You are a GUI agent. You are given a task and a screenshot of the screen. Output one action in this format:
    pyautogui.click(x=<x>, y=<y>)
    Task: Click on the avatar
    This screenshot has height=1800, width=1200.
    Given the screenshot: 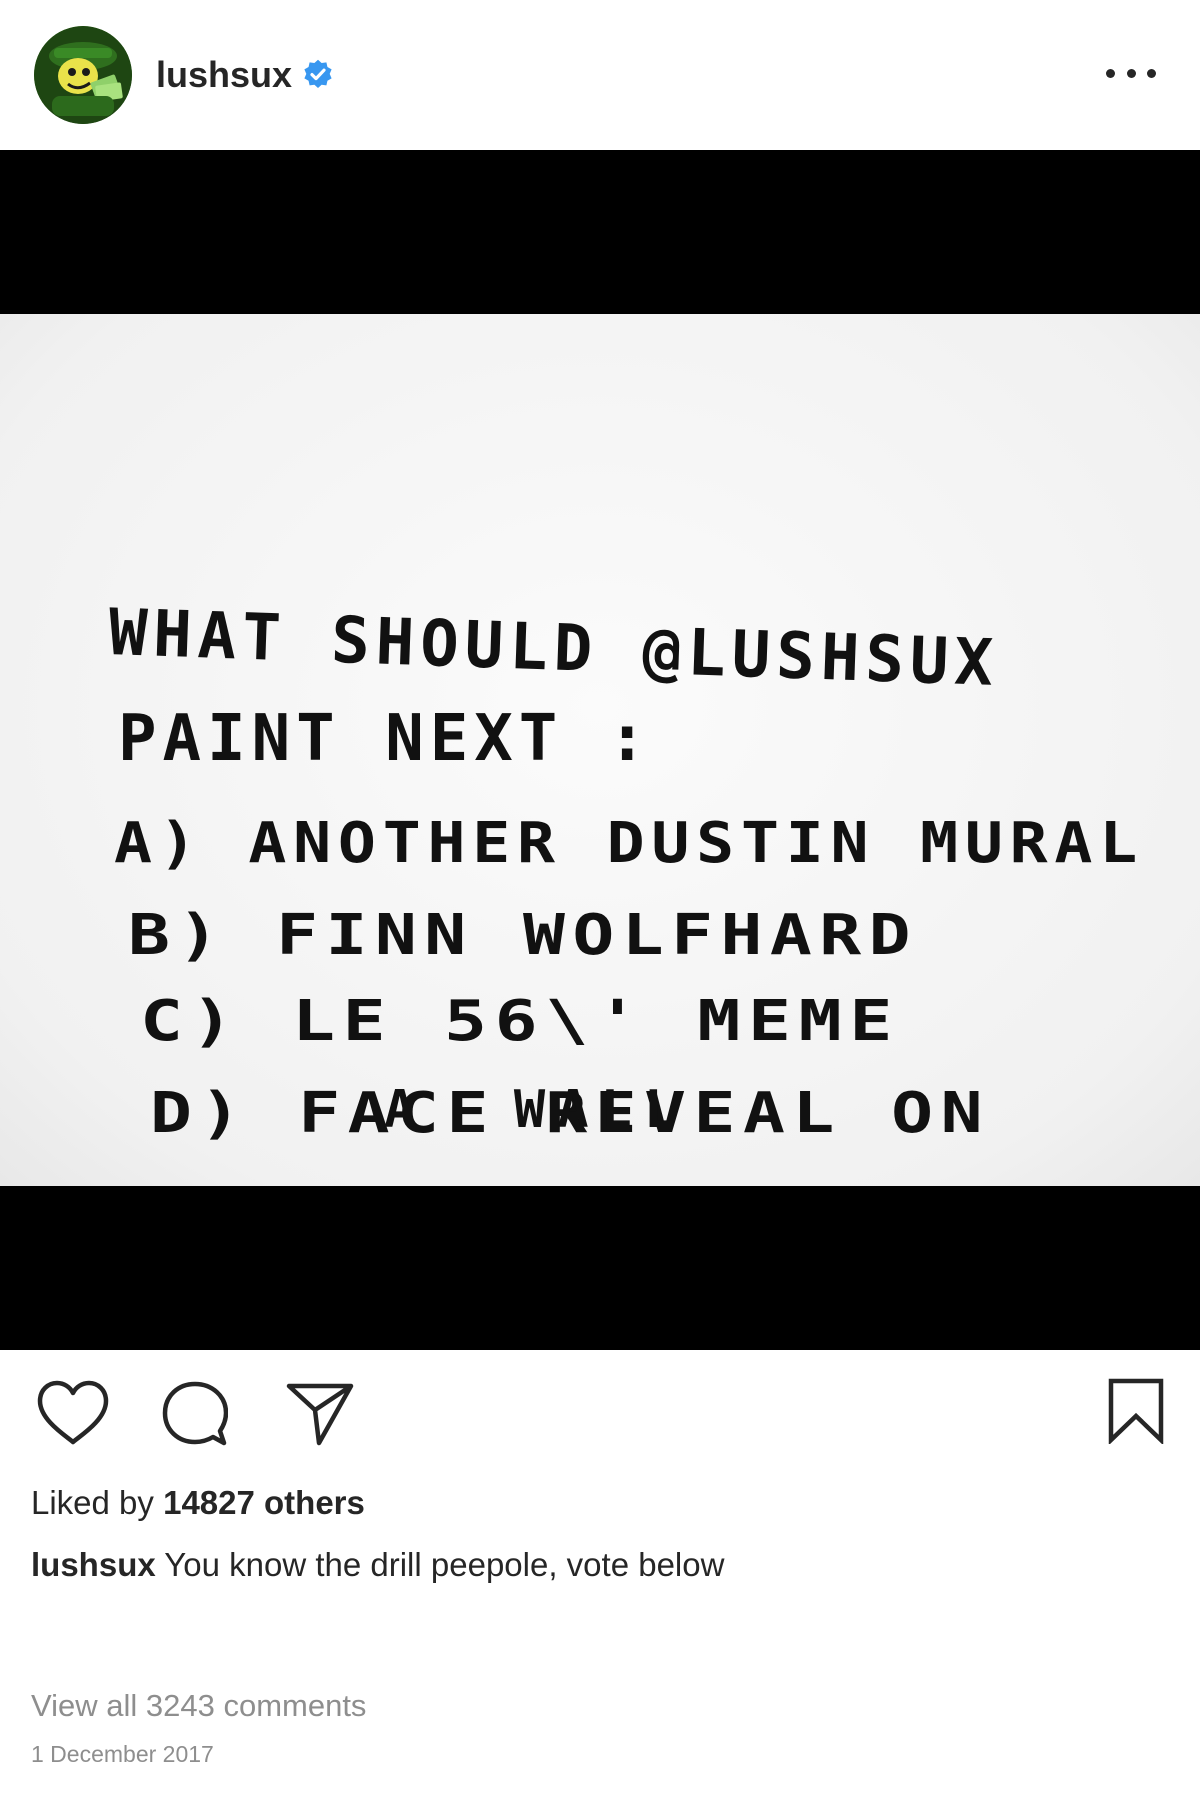 What is the action you would take?
    pyautogui.click(x=83, y=75)
    